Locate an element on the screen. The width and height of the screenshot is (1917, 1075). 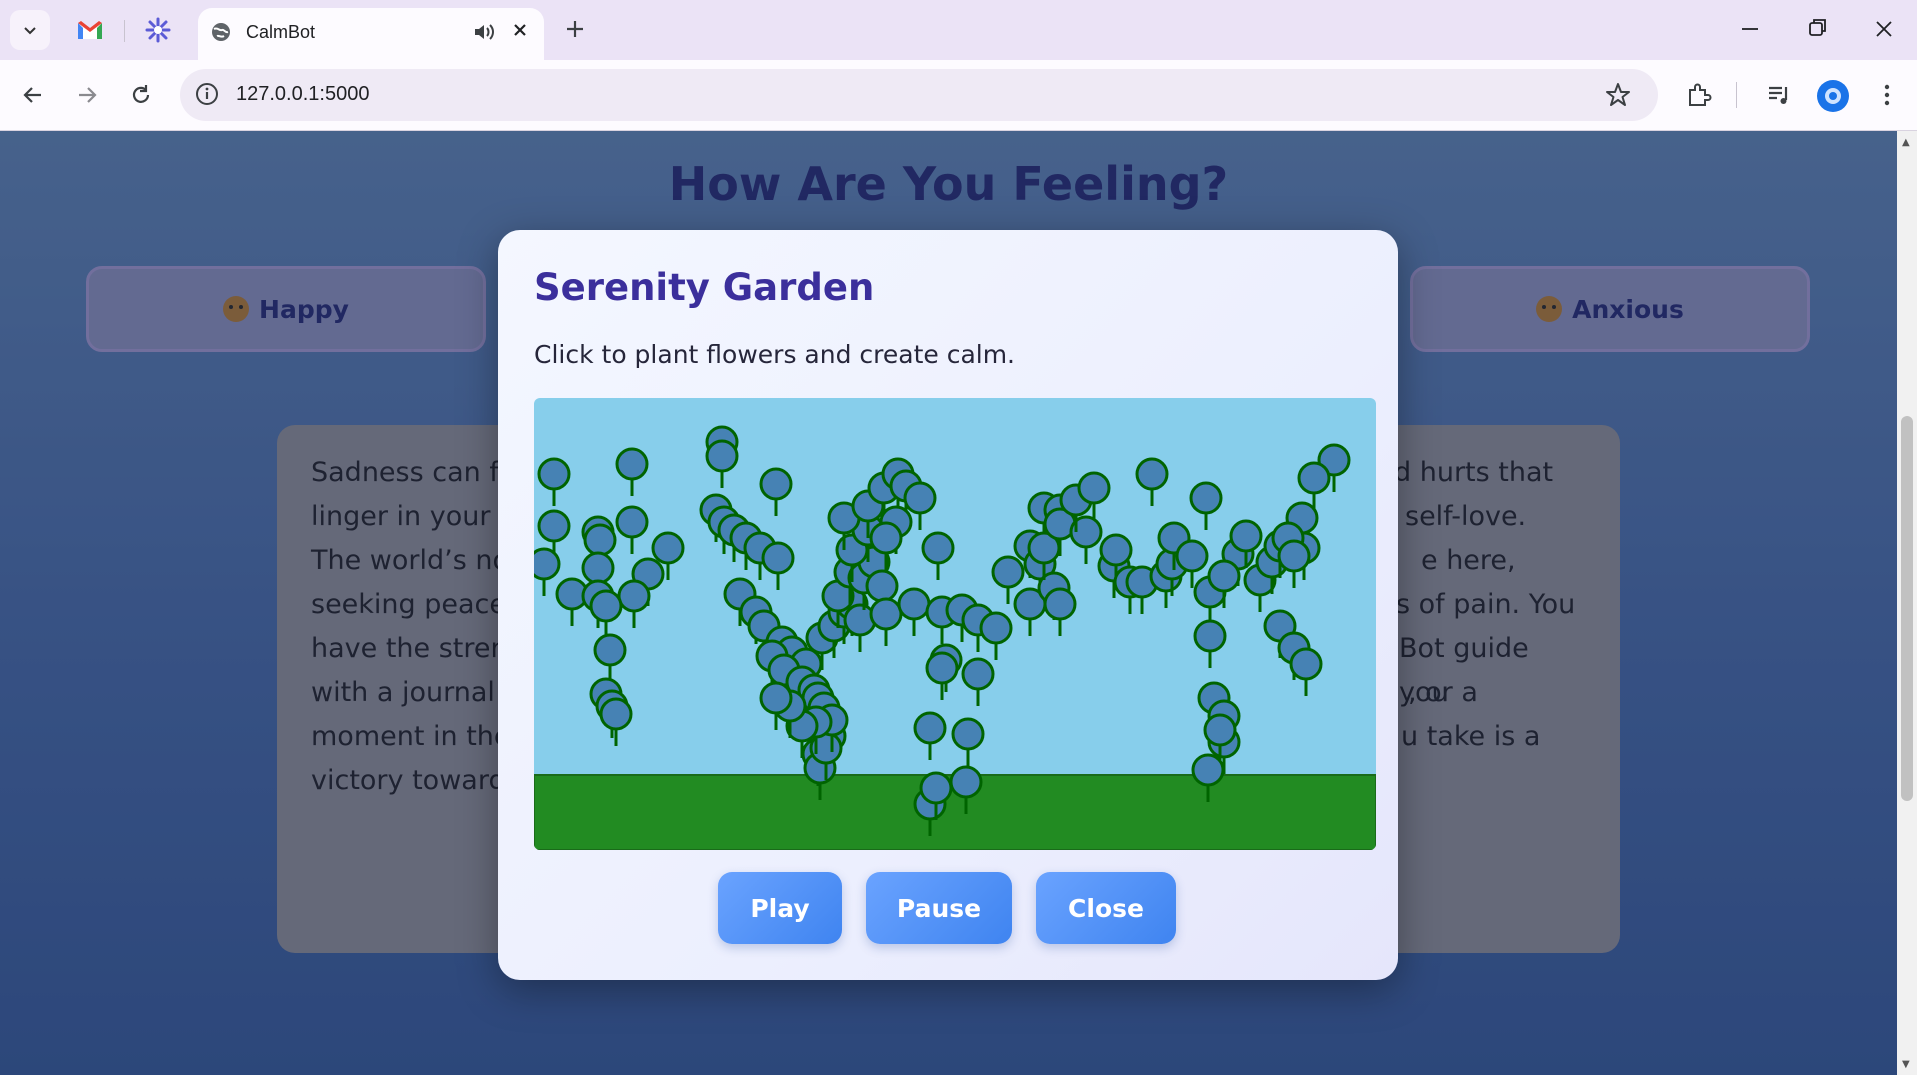
media-controls-button is located at coordinates (1779, 95).